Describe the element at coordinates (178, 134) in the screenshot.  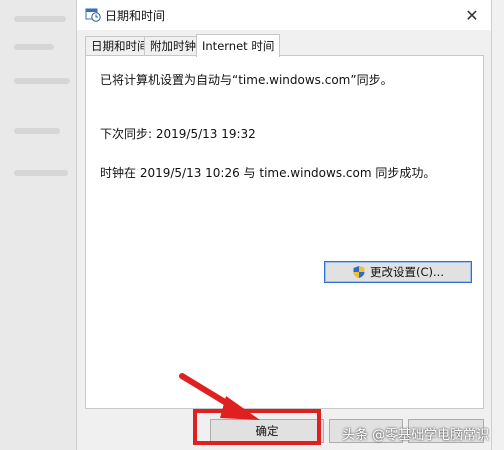
I see `next-sync-text: 下次同步: 2019/5/13 19:32` at that location.